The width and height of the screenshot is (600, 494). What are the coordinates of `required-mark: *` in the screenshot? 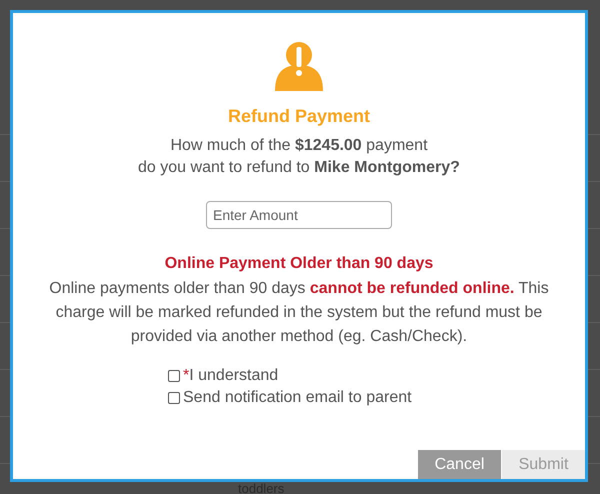 It's located at (186, 376).